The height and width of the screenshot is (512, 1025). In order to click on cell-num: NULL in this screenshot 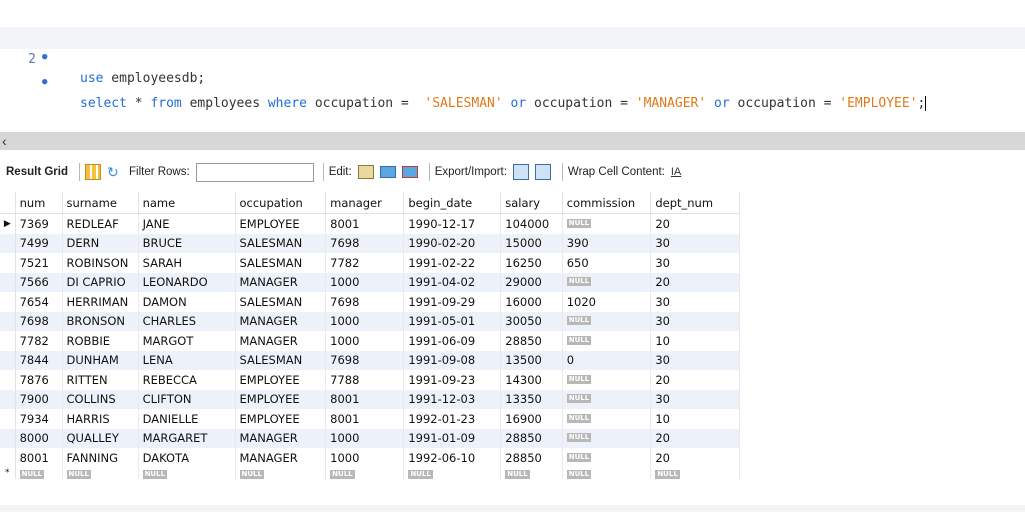, I will do `click(39, 473)`.